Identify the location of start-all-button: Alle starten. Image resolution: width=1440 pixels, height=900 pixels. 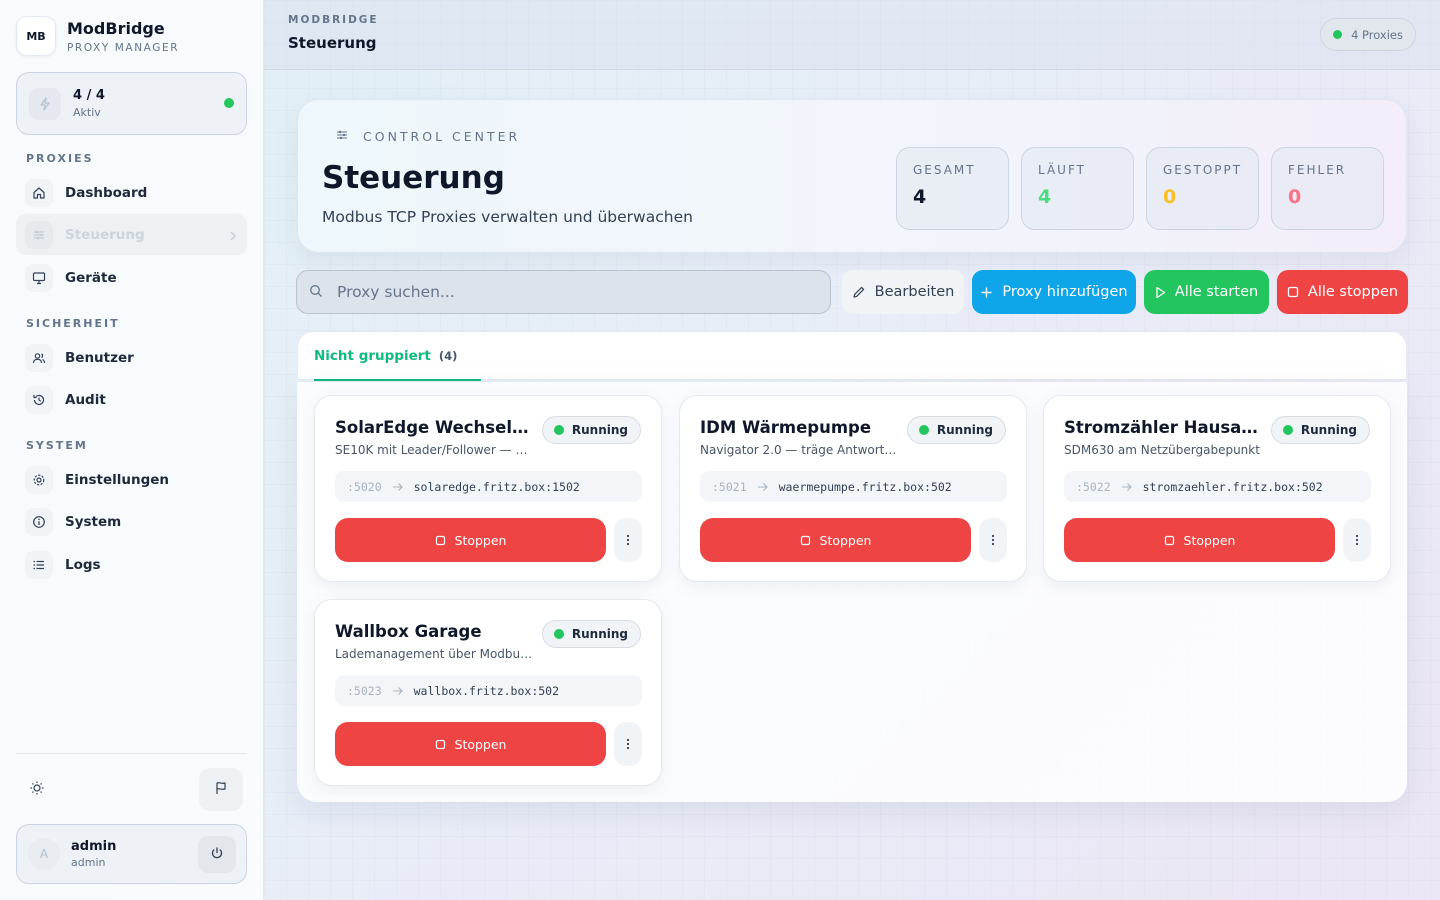
(1206, 292).